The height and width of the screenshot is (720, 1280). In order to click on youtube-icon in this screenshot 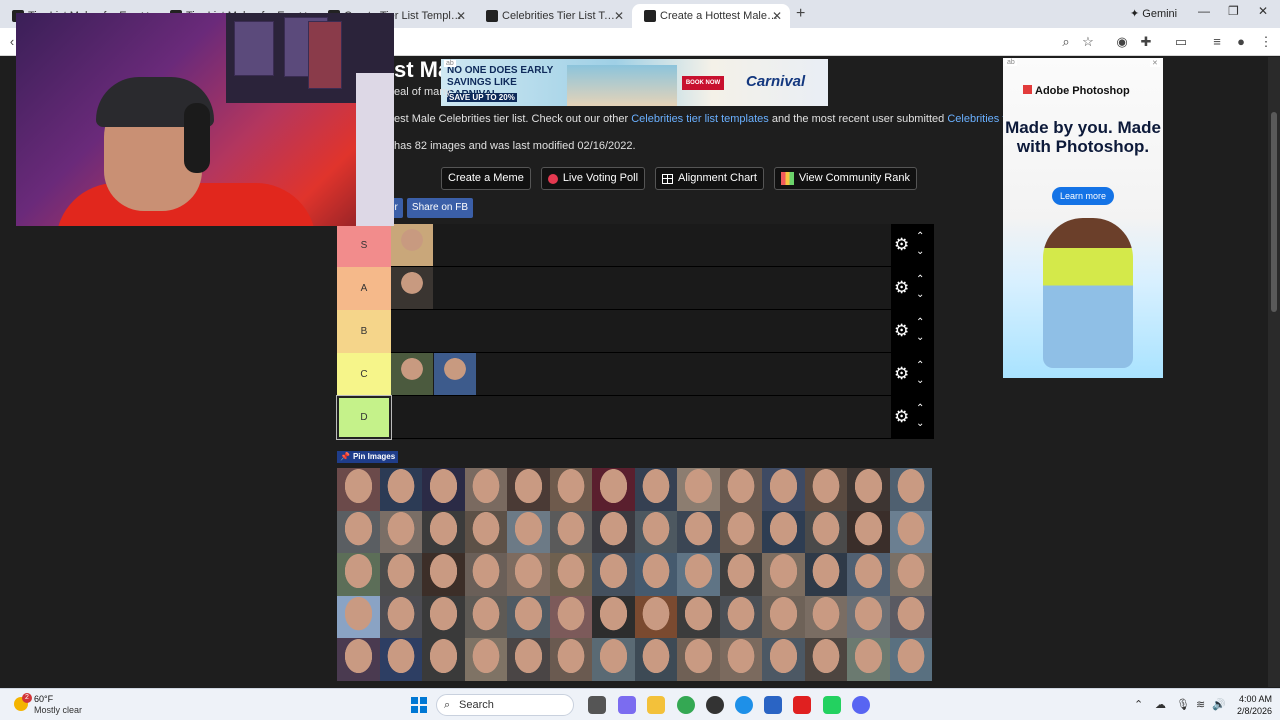, I will do `click(802, 705)`.